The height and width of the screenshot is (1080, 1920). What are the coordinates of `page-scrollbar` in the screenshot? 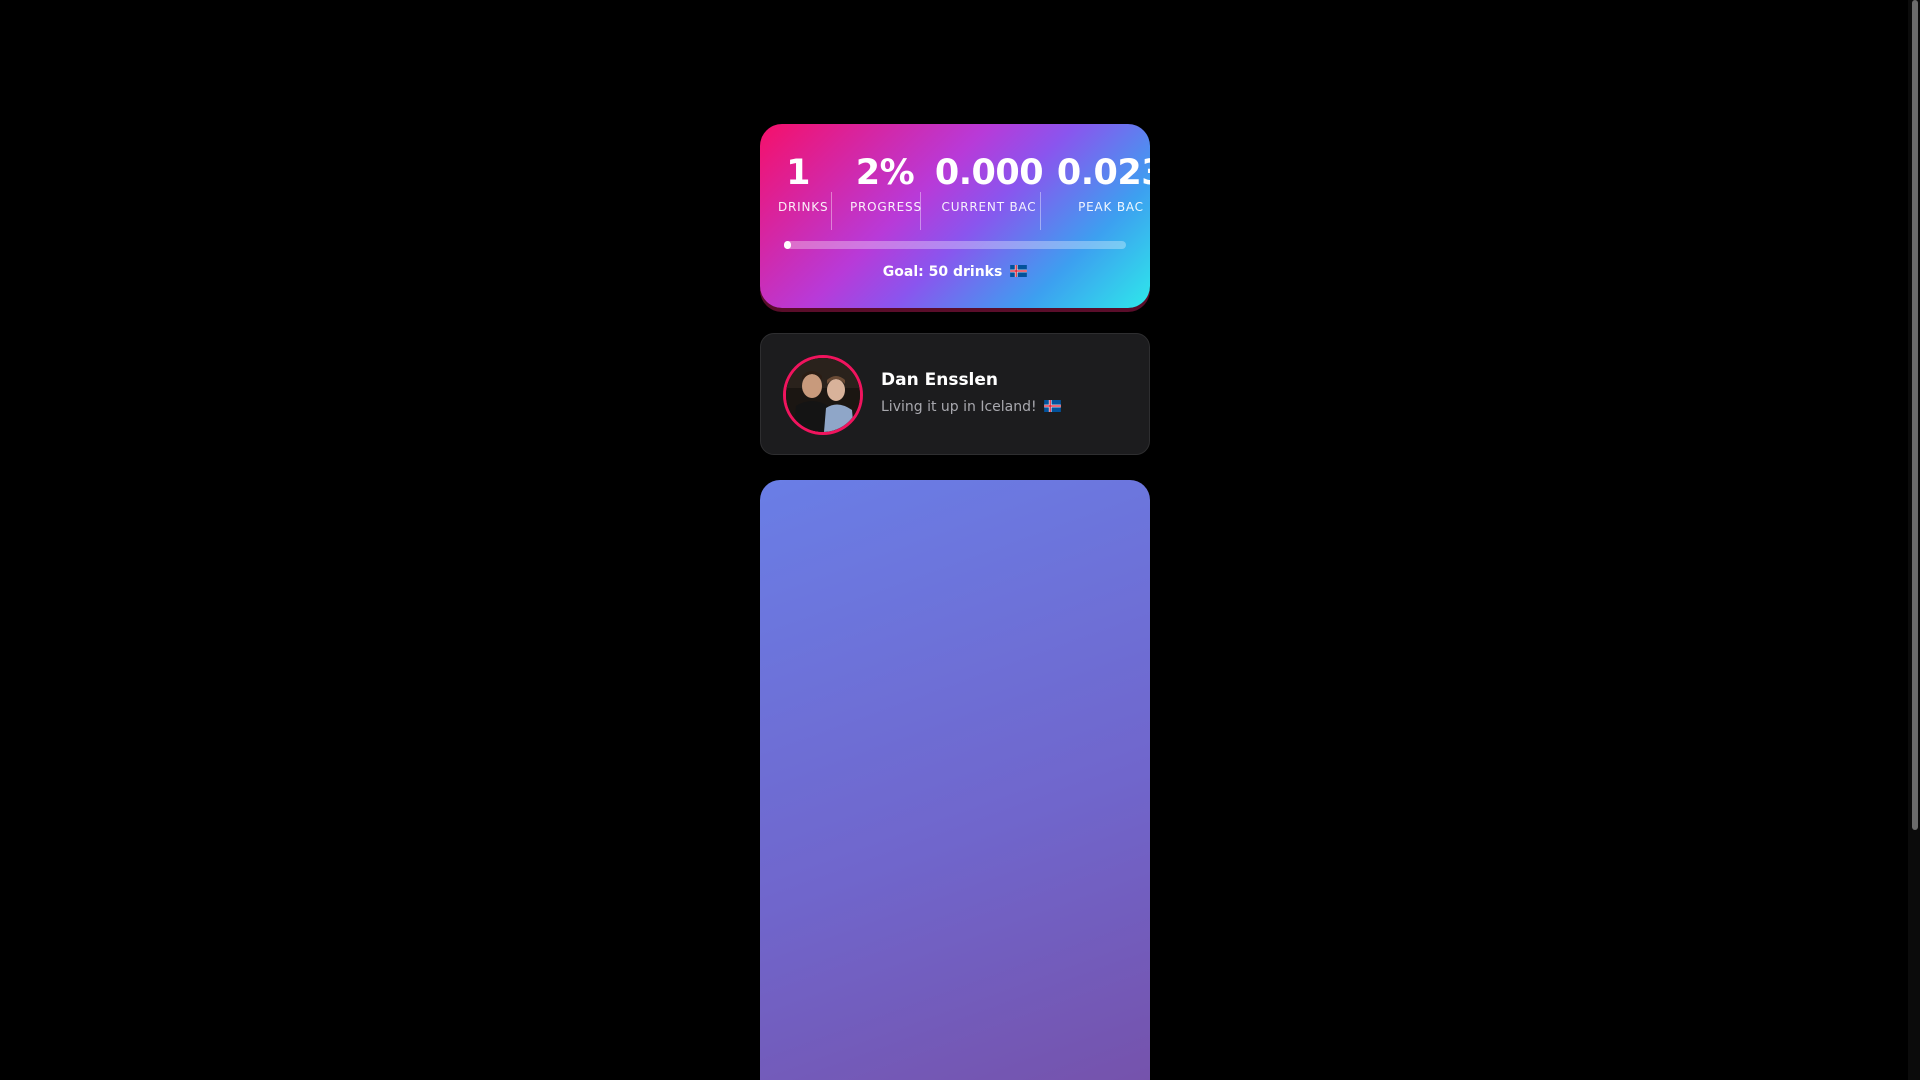 It's located at (1914, 540).